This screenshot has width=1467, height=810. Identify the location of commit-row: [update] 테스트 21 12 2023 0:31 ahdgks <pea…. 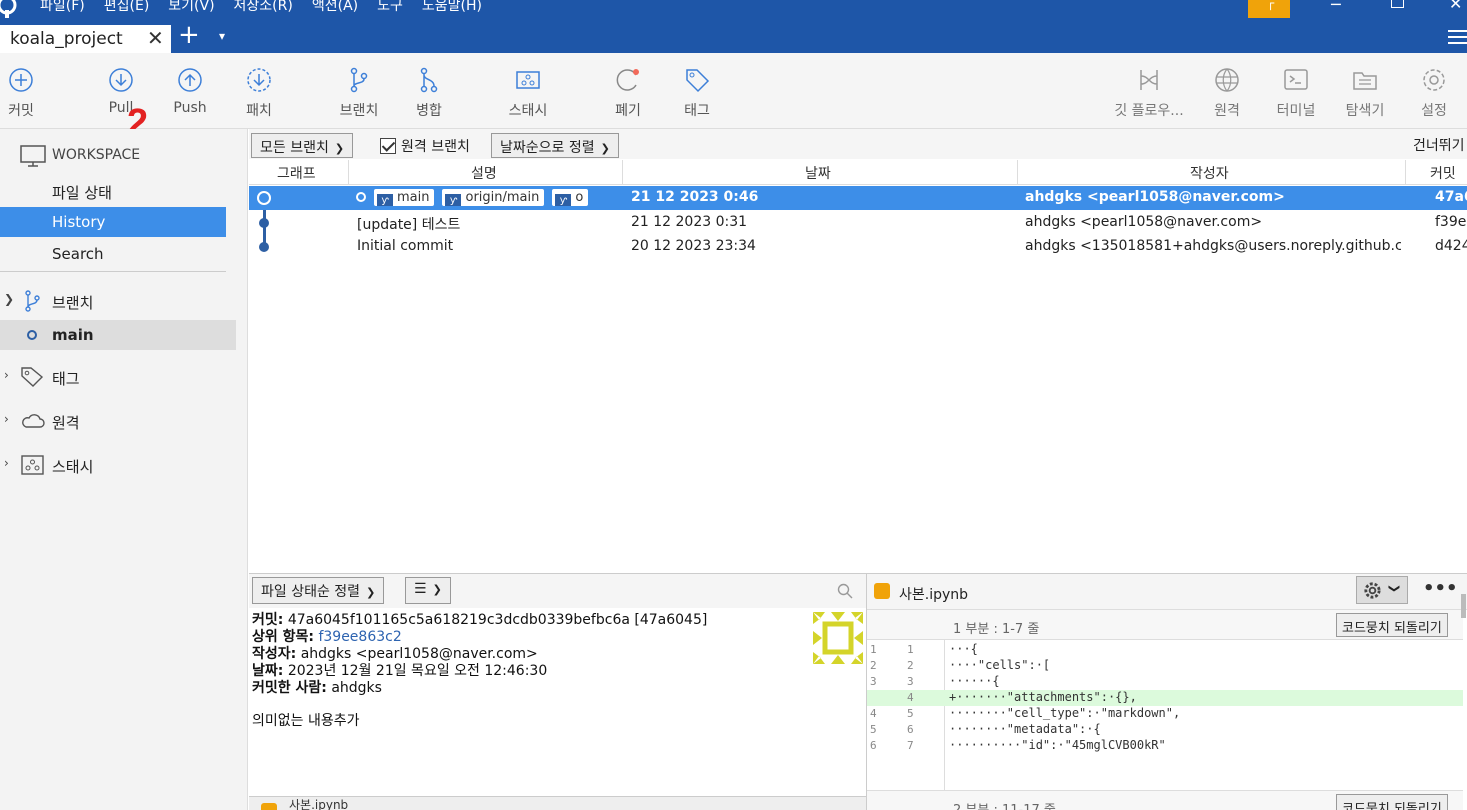
(858, 223).